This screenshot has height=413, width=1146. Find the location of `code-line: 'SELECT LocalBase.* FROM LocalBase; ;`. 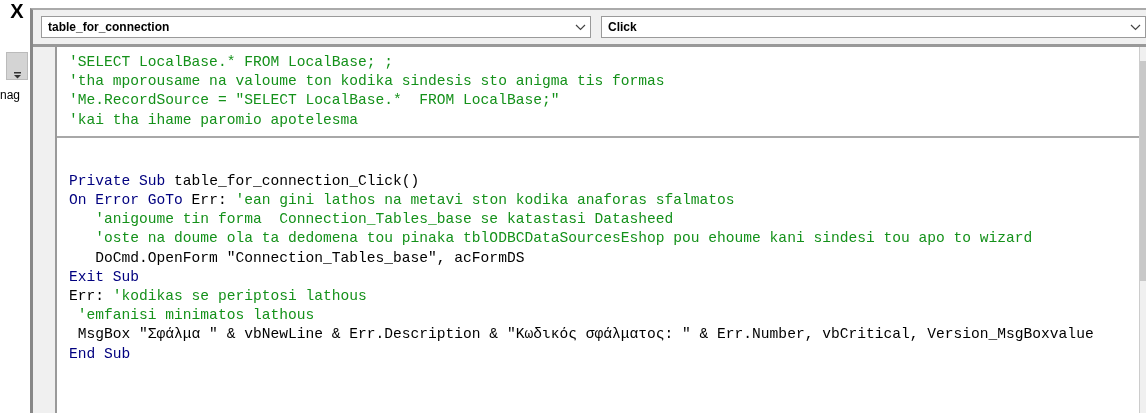

code-line: 'SELECT LocalBase.* FROM LocalBase; ; is located at coordinates (231, 62).